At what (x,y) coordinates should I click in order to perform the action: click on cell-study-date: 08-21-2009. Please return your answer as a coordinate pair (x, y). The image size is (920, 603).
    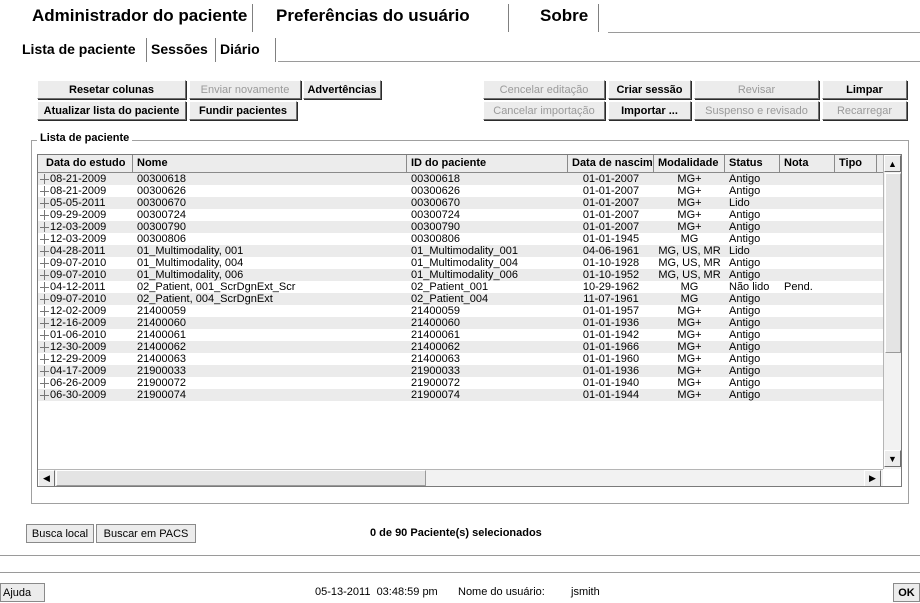
    Looking at the image, I should click on (78, 191).